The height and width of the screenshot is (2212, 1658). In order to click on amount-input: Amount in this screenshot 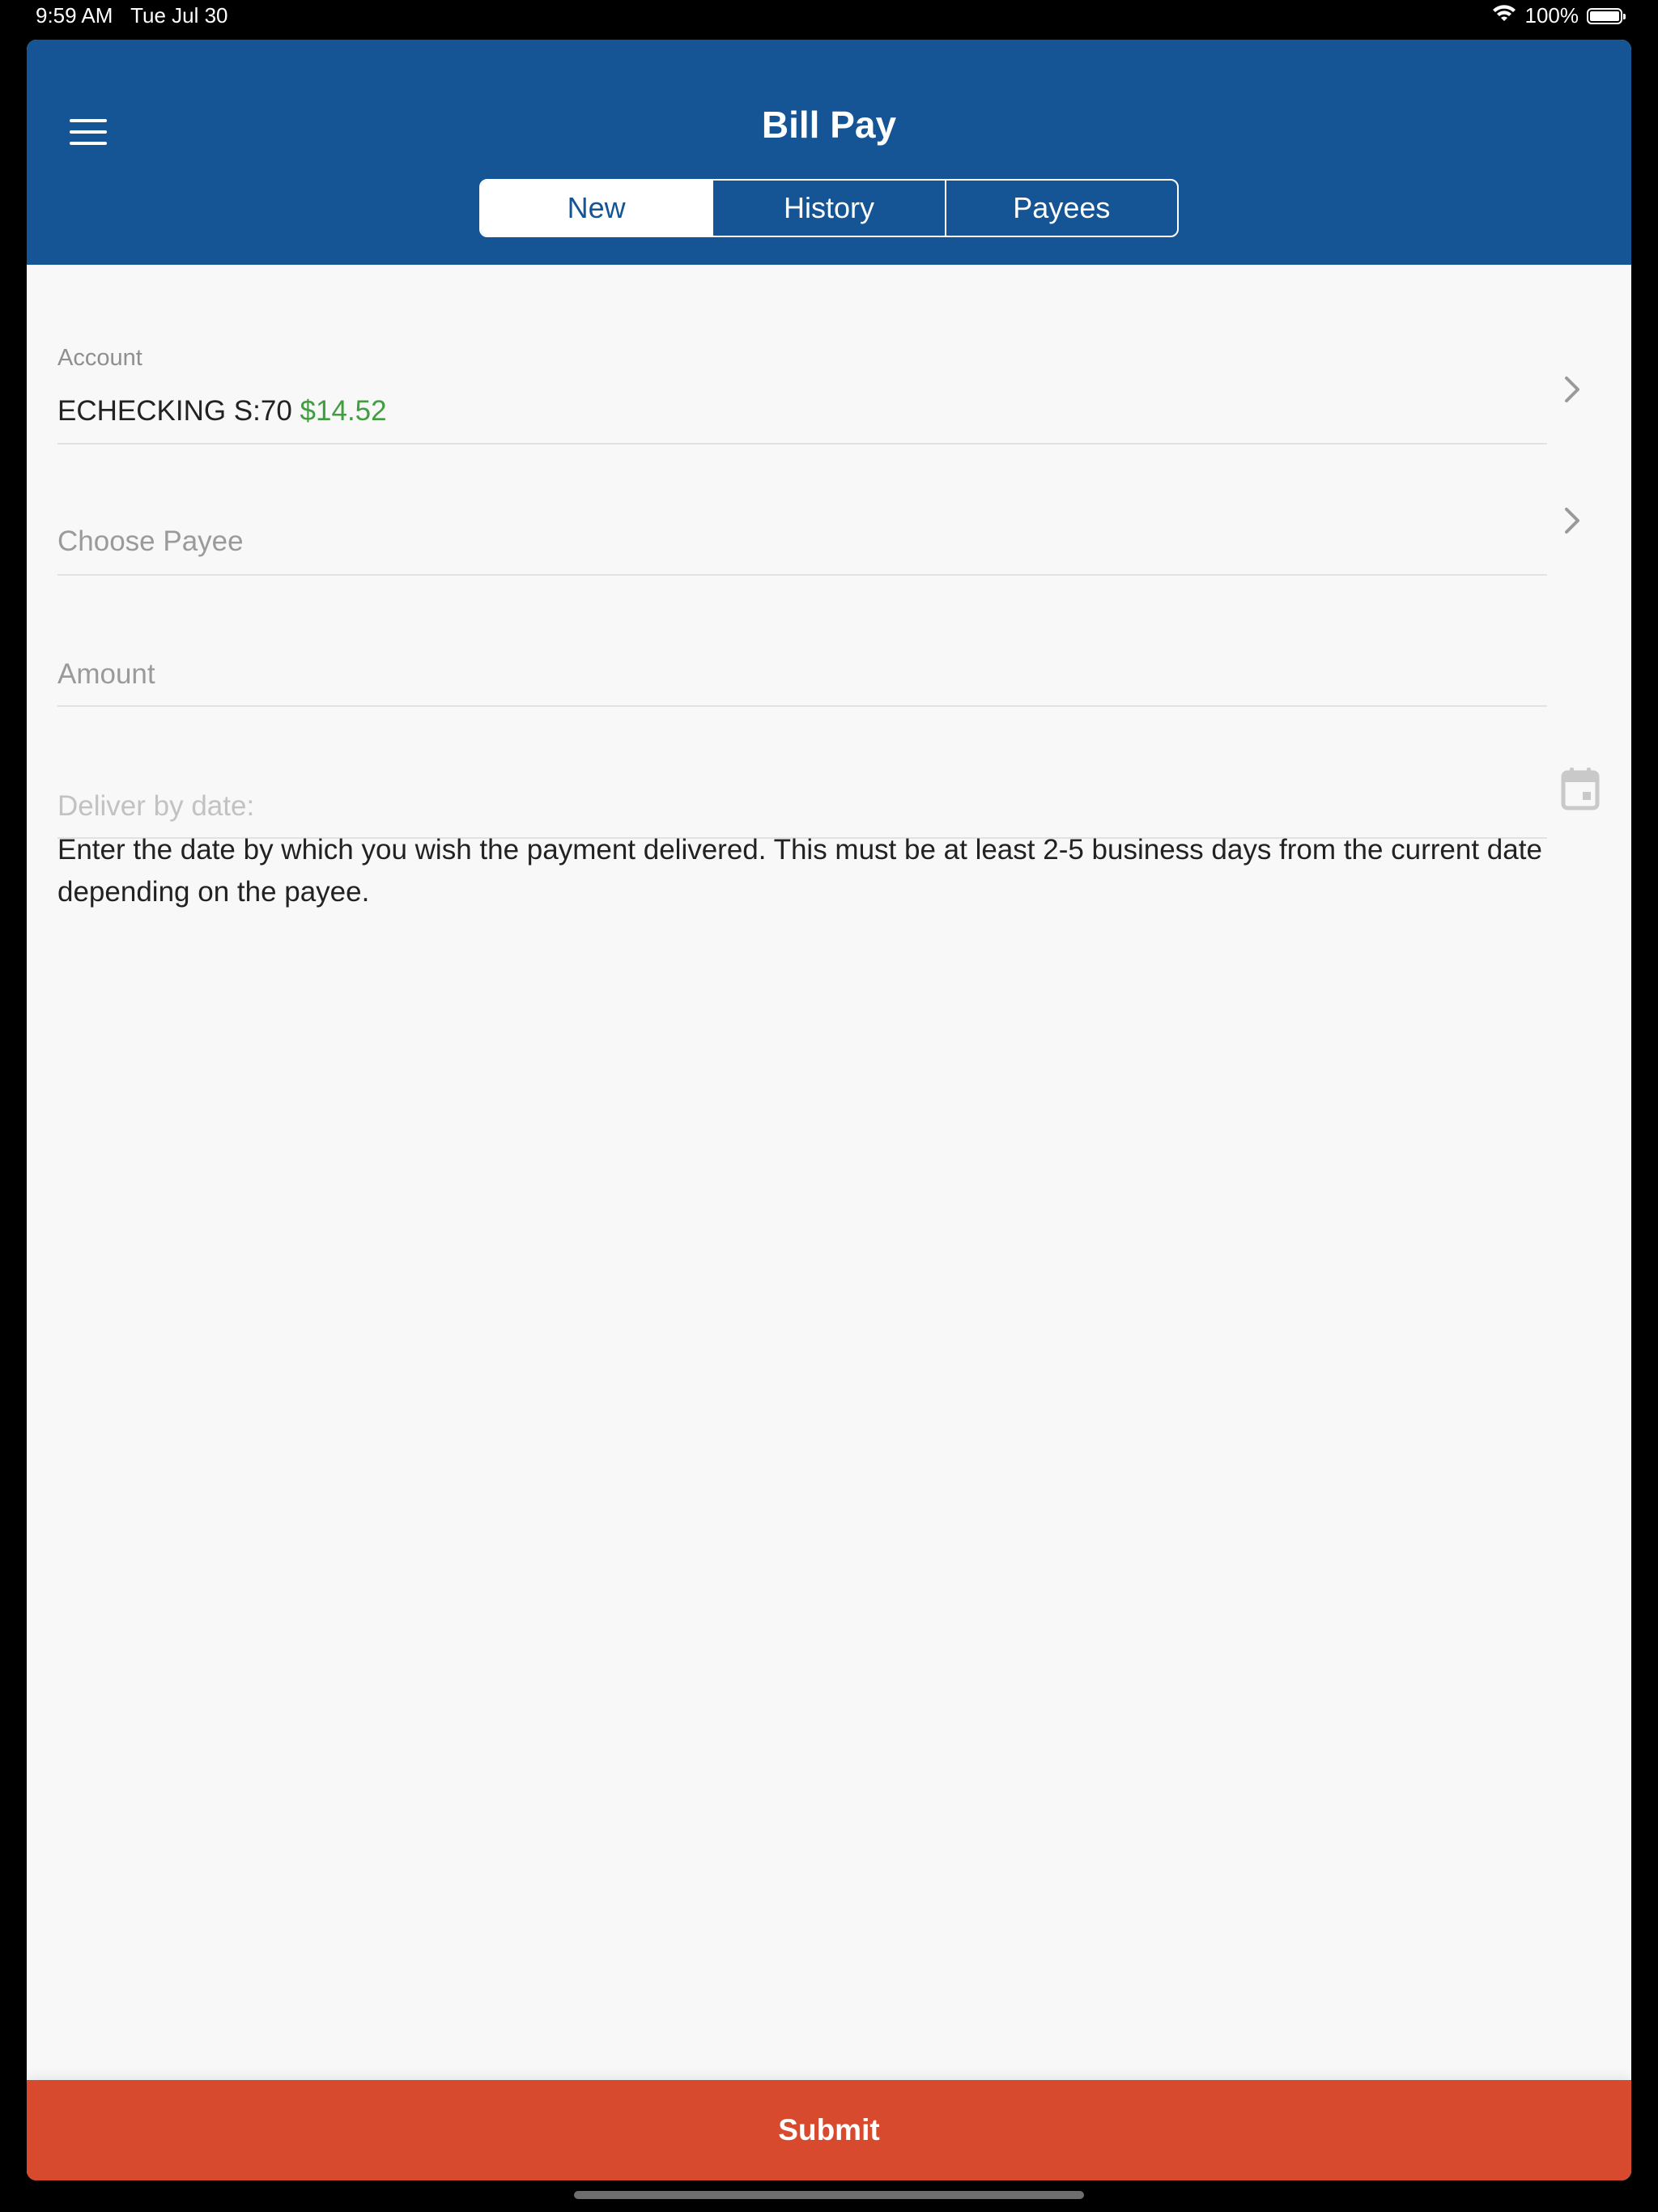, I will do `click(106, 674)`.